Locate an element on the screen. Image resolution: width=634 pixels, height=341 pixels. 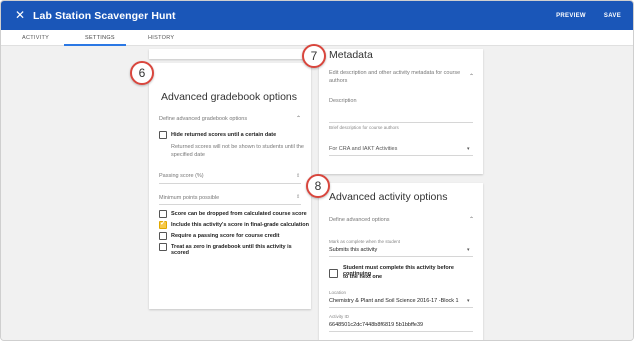
must-complete-checkbox is located at coordinates (333, 273).